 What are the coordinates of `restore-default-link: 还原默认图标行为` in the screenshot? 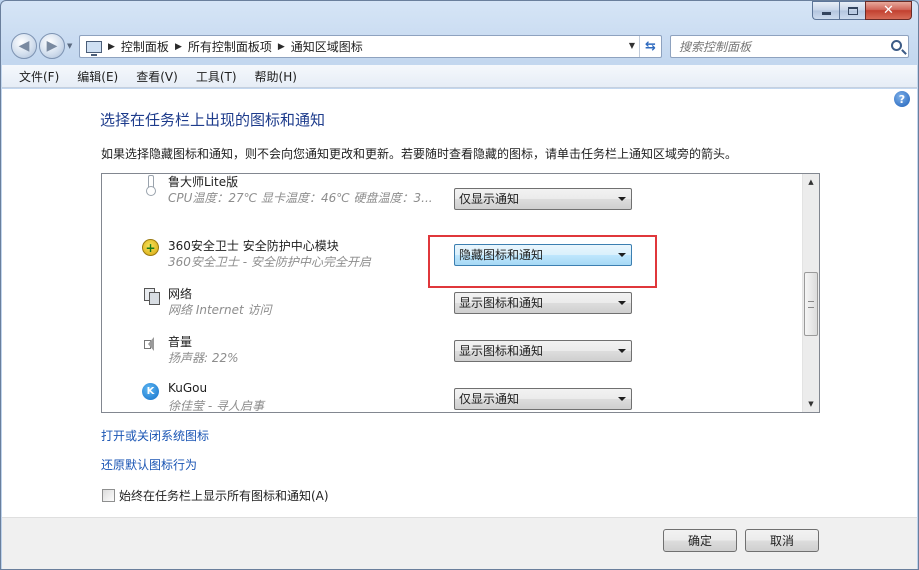 It's located at (149, 464).